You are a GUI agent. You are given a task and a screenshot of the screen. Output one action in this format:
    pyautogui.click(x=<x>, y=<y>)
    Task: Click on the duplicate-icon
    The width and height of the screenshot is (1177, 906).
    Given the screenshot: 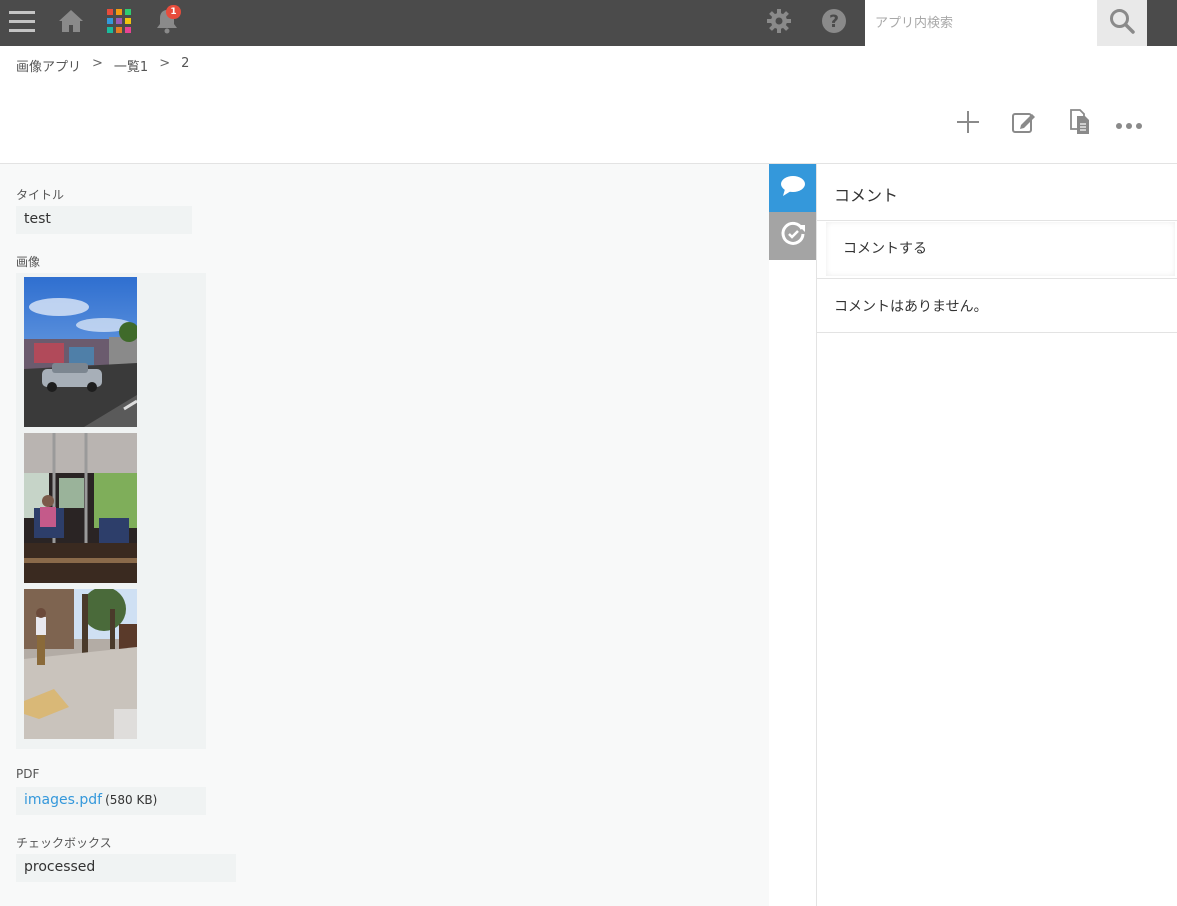 What is the action you would take?
    pyautogui.click(x=1080, y=124)
    